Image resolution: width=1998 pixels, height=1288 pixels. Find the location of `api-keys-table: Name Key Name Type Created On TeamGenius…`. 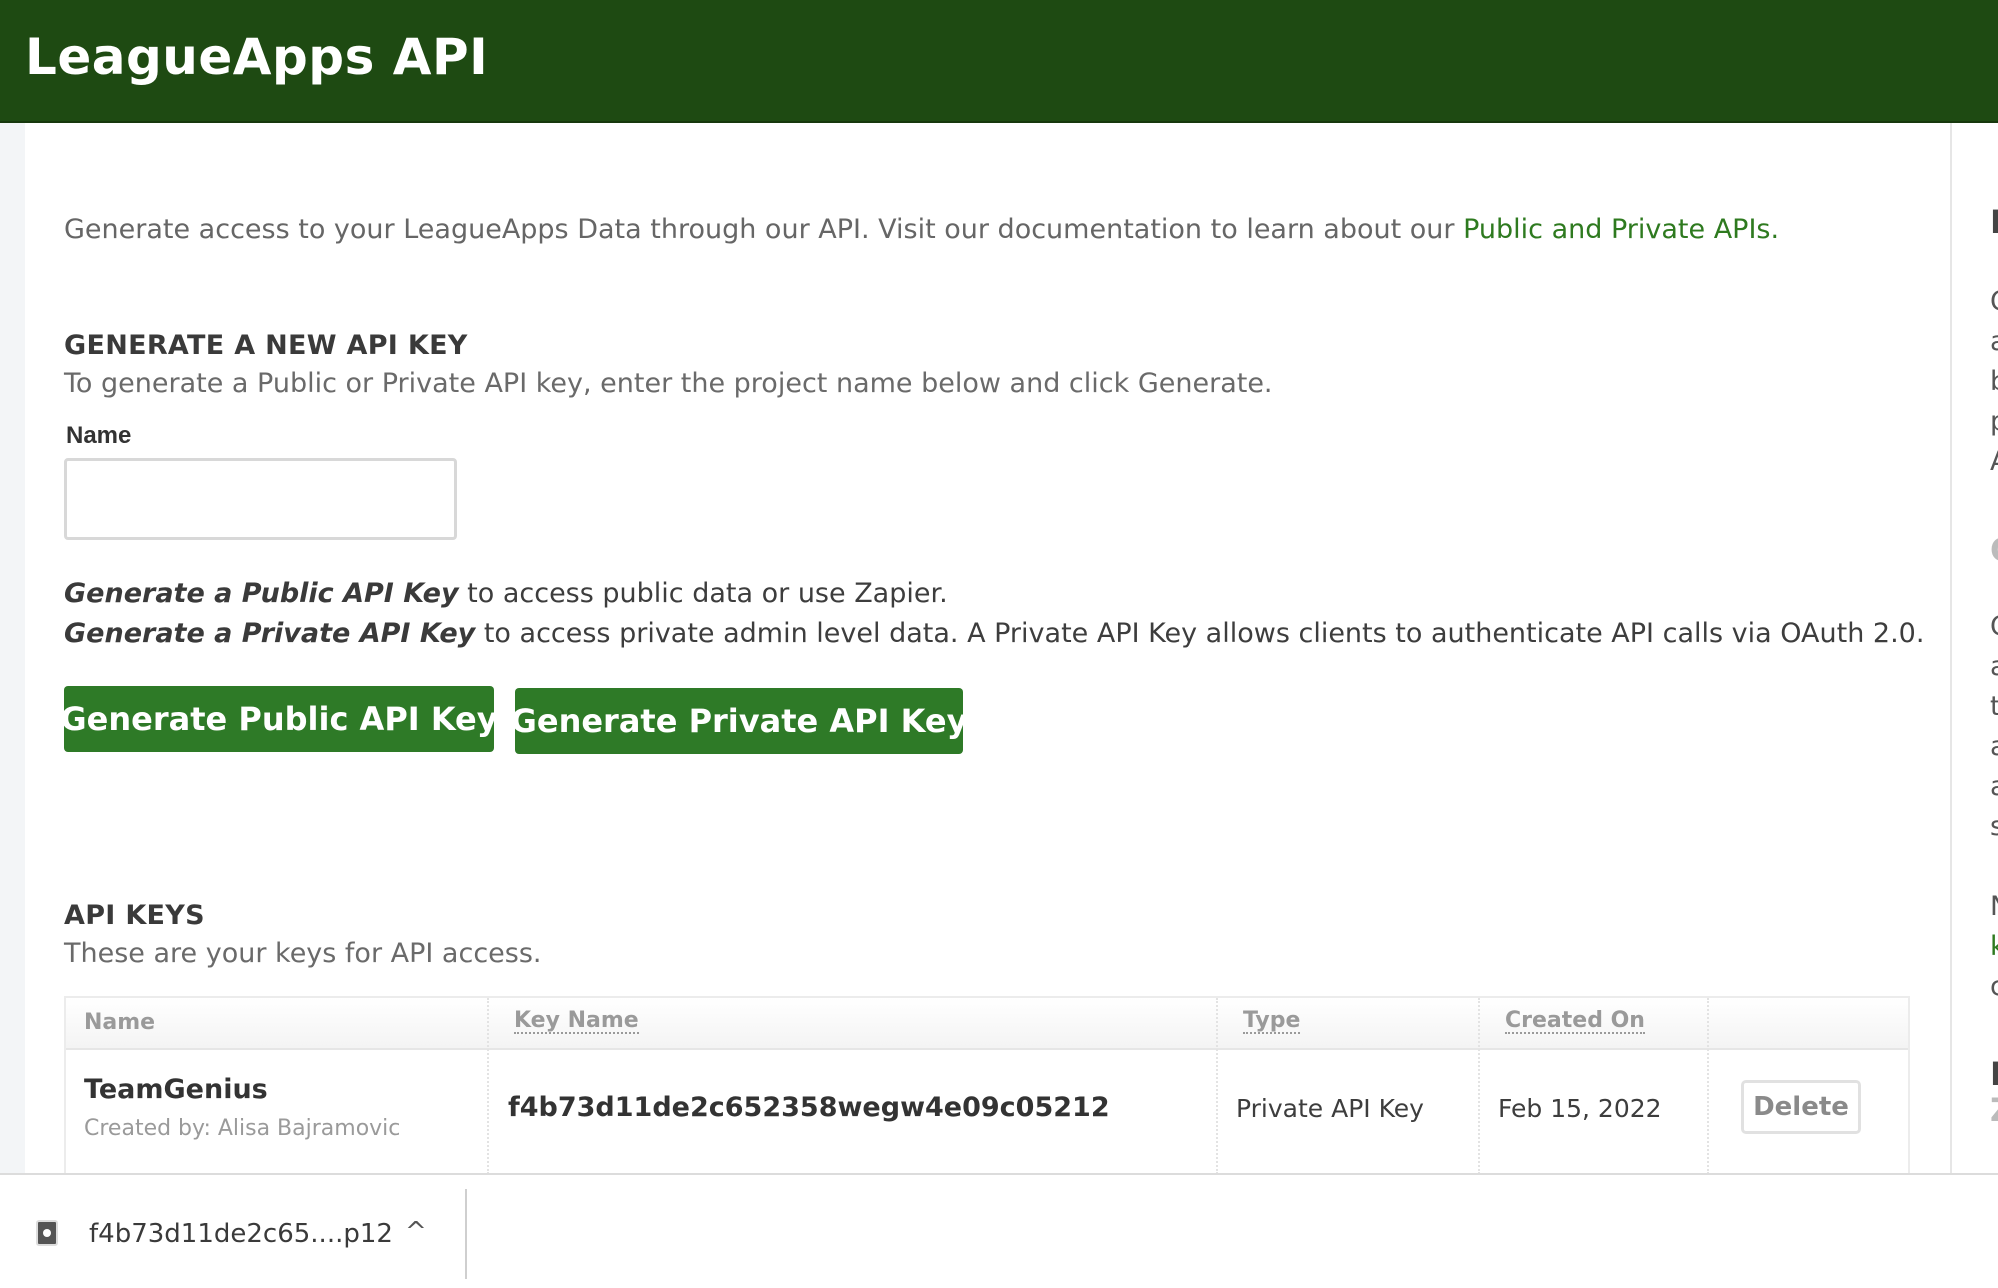

api-keys-table: Name Key Name Type Created On TeamGenius… is located at coordinates (987, 1086).